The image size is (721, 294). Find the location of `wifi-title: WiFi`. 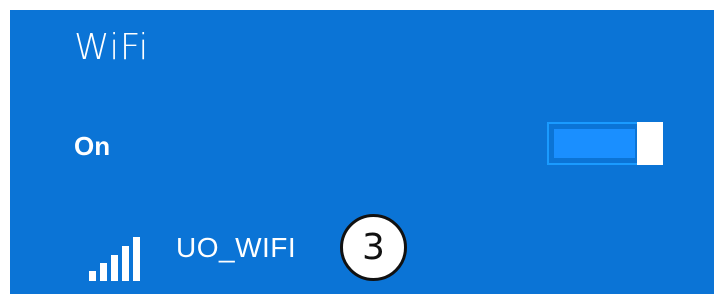

wifi-title: WiFi is located at coordinates (111, 47).